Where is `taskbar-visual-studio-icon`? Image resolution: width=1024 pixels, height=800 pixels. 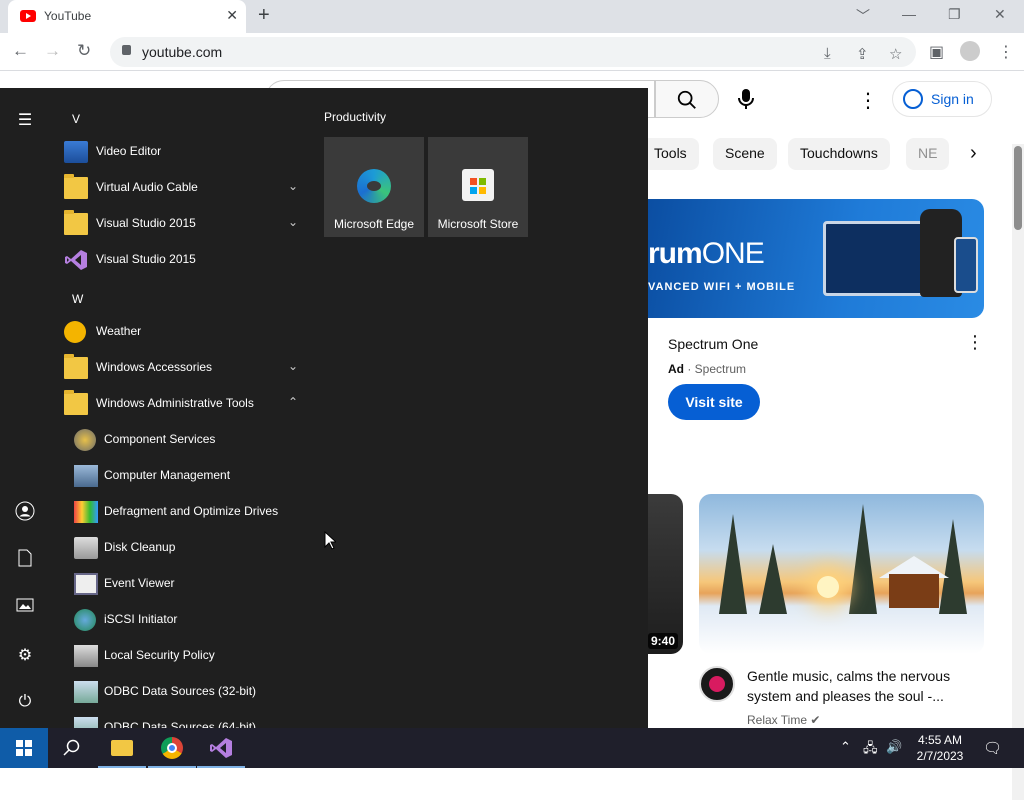
taskbar-visual-studio-icon is located at coordinates (221, 748).